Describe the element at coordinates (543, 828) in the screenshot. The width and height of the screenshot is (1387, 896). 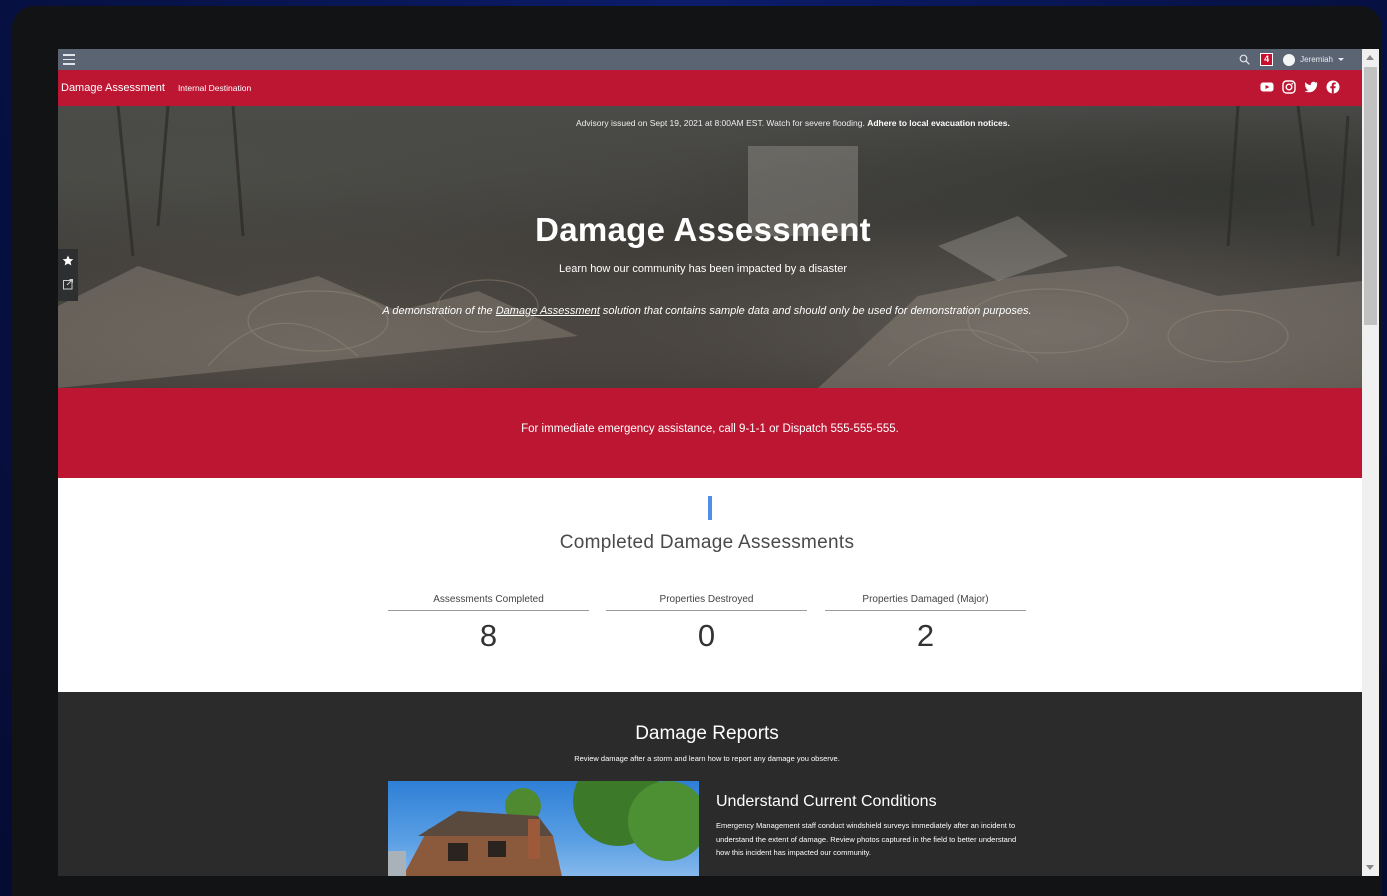
I see `damaged-house-photo` at that location.